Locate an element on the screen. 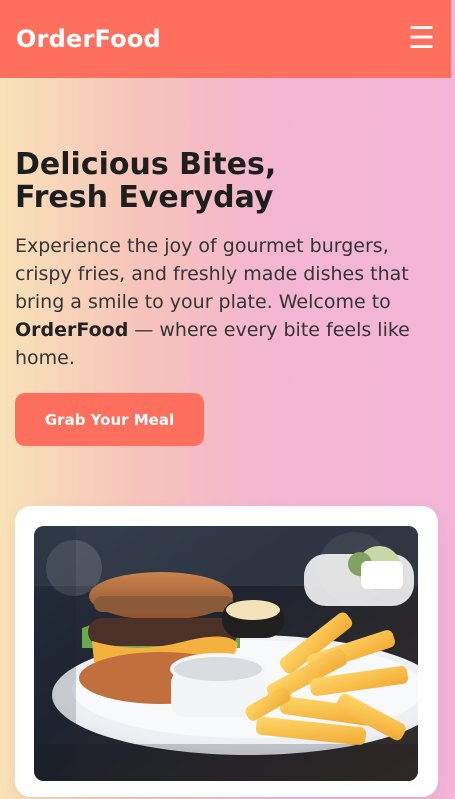 This screenshot has height=799, width=455. hero-description-brand: OrderFood is located at coordinates (72, 330).